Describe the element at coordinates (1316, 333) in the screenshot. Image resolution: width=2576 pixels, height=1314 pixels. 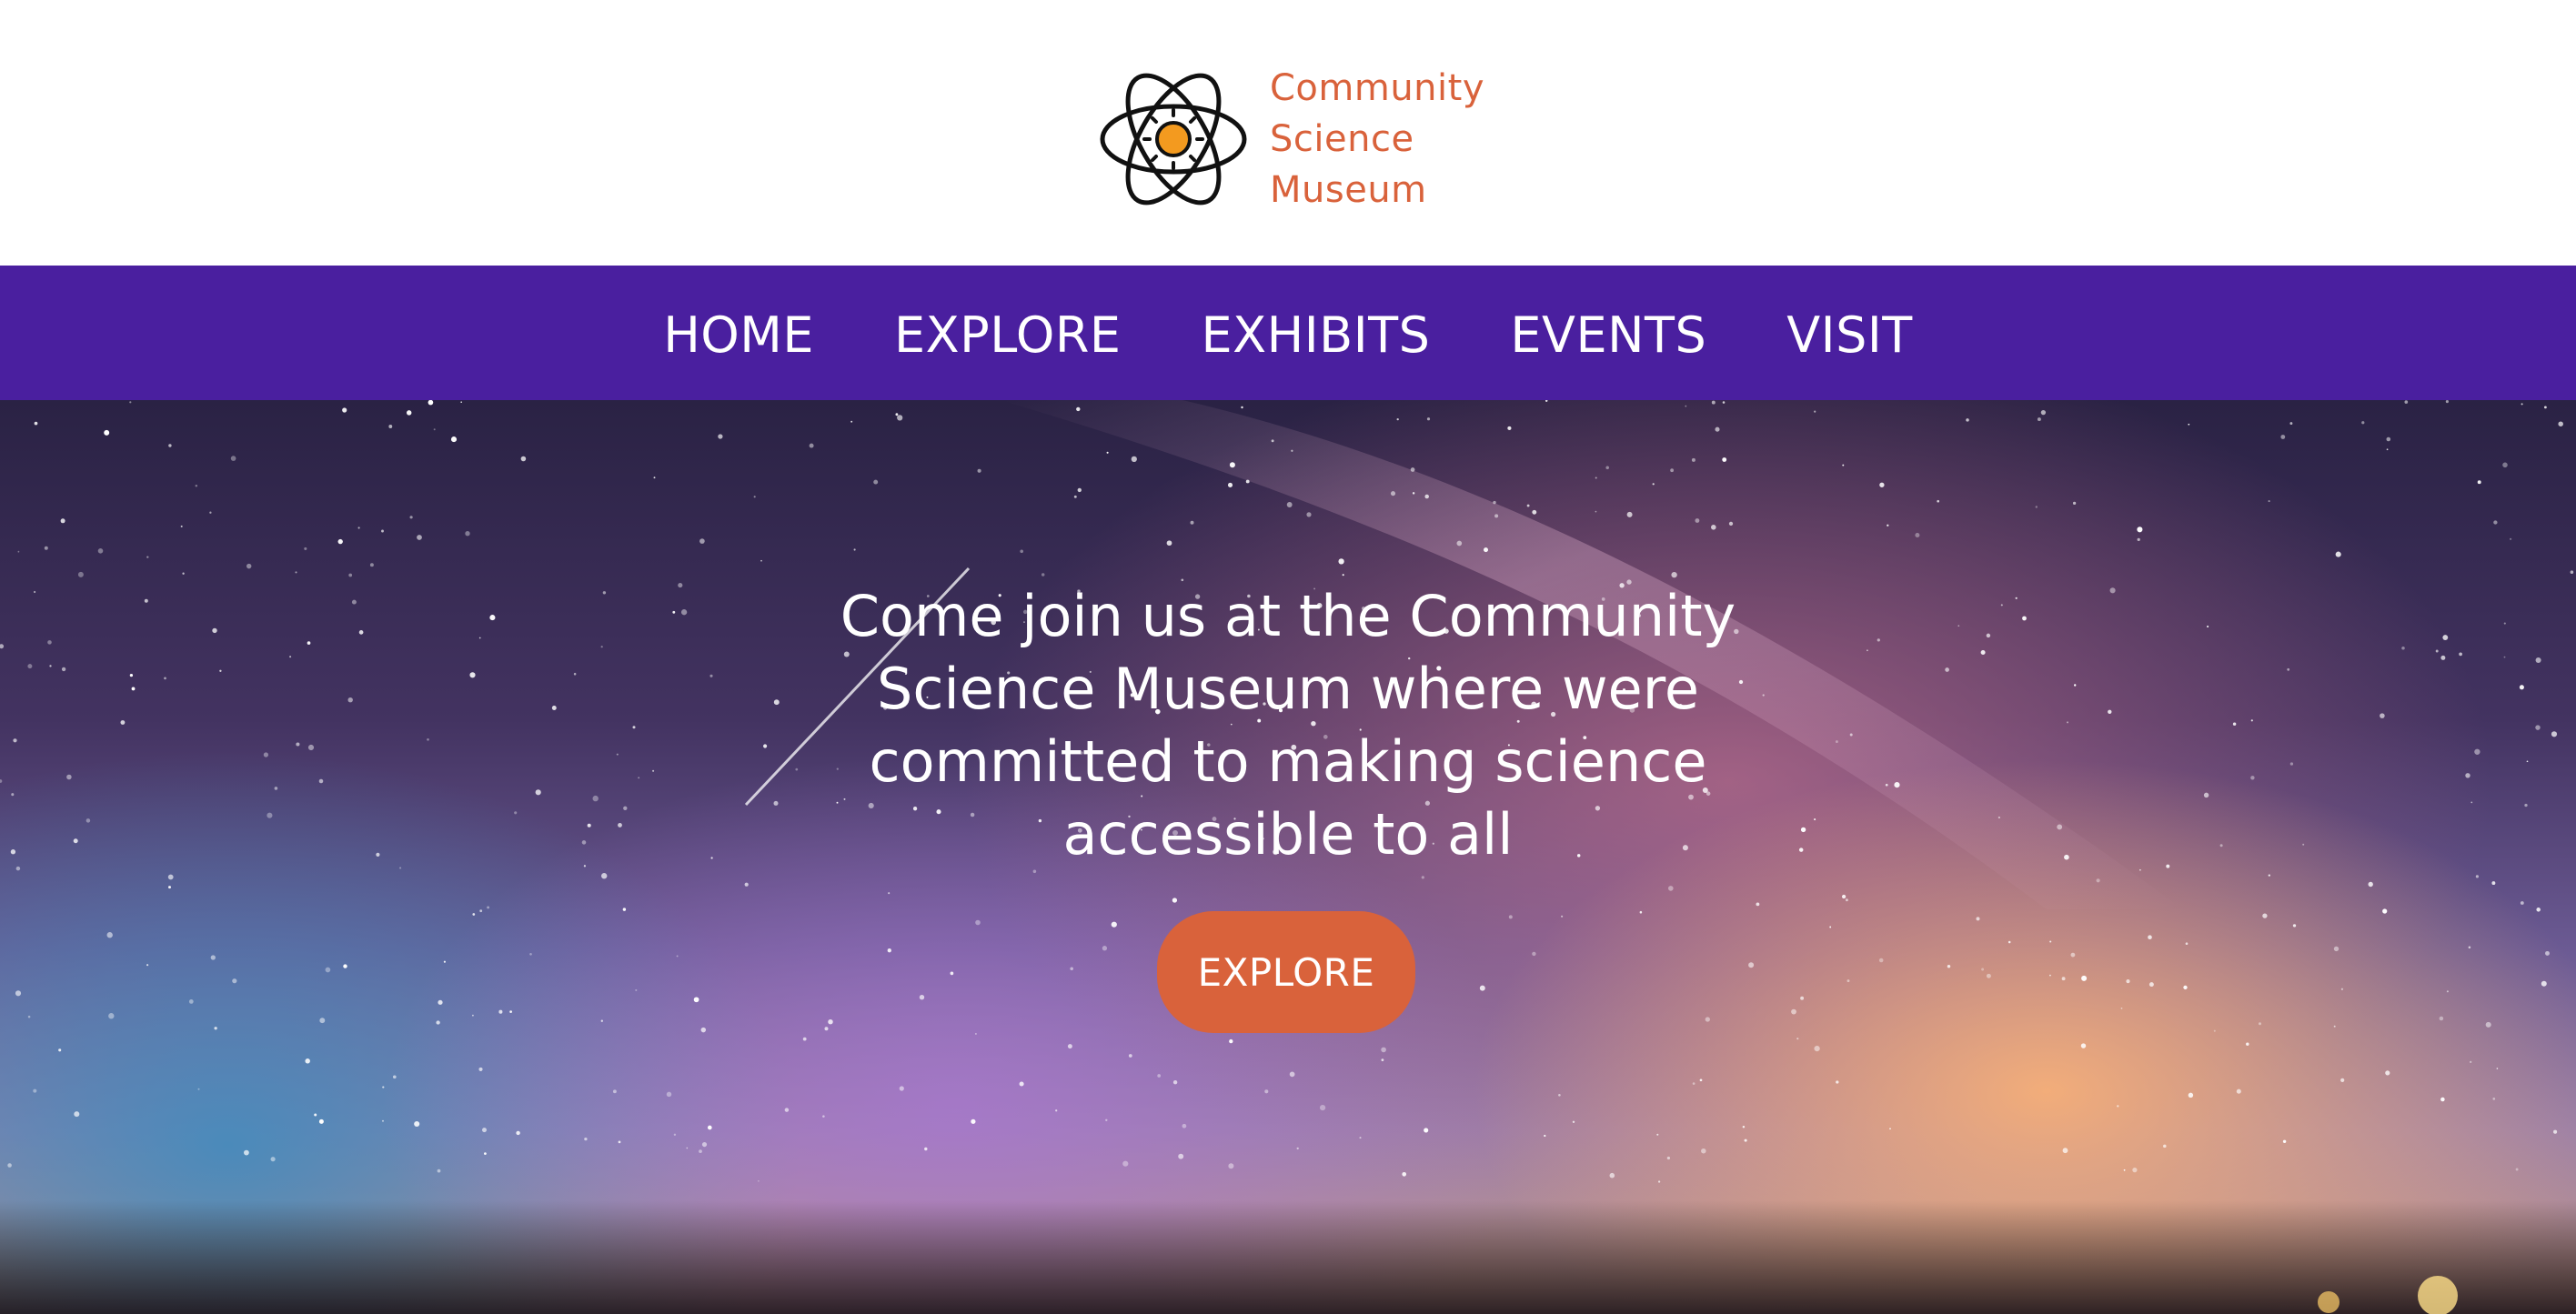
I see `nav-exhibits: EXHIBITS` at that location.